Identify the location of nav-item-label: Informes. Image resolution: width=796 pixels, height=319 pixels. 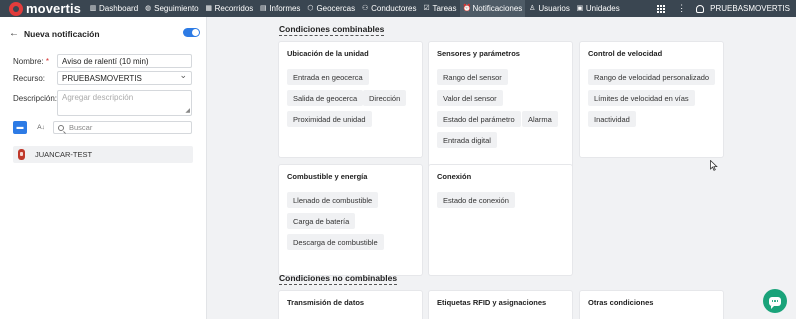
(285, 8).